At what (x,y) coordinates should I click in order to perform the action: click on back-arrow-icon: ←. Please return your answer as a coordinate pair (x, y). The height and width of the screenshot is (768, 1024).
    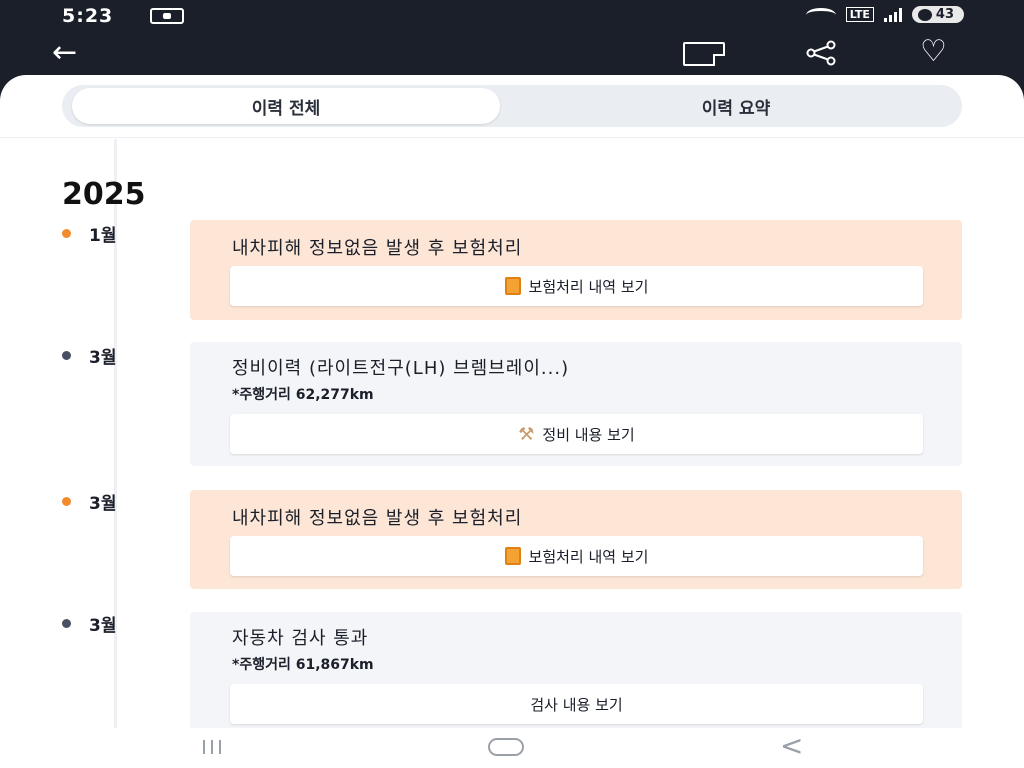
    Looking at the image, I should click on (64, 53).